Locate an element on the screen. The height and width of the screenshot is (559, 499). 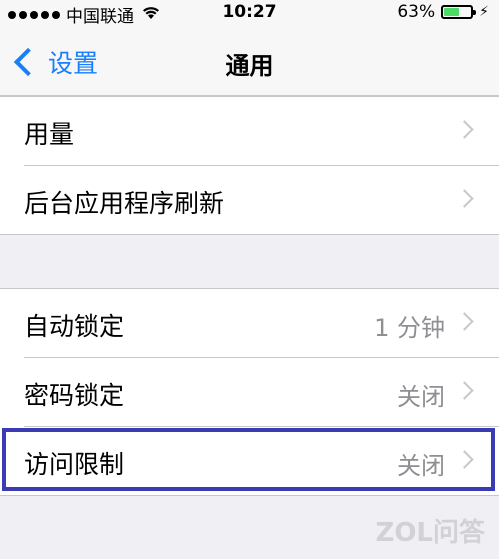
battery-level-fill is located at coordinates (452, 12).